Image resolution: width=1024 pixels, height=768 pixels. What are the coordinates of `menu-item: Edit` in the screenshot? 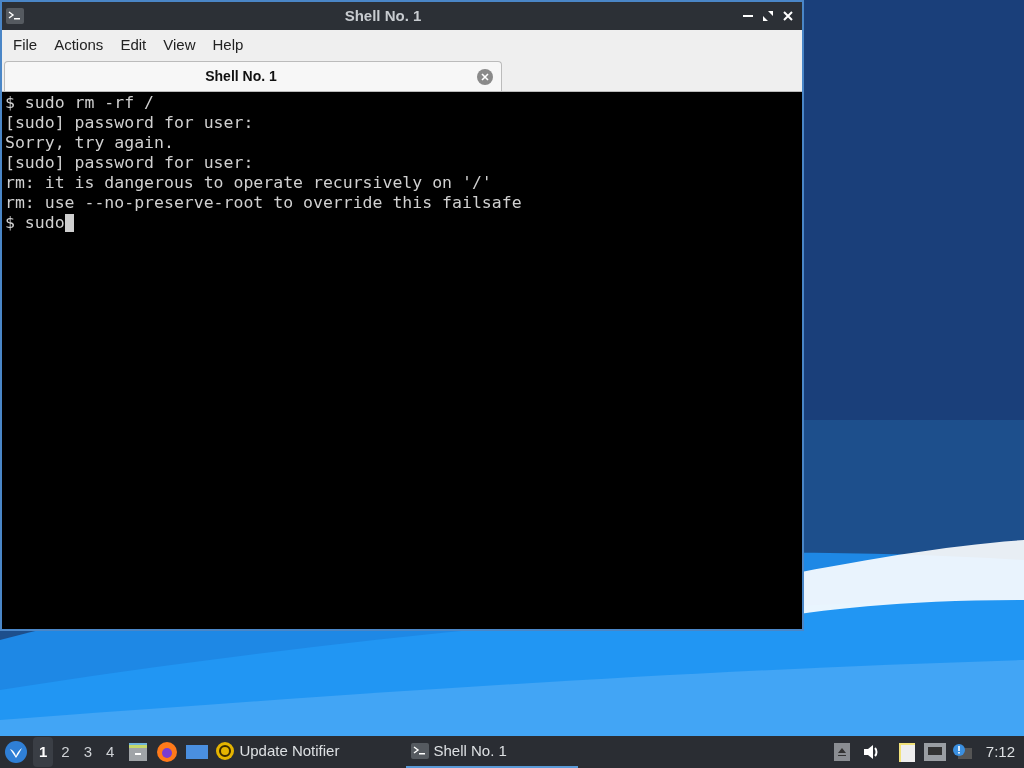 It's located at (133, 45).